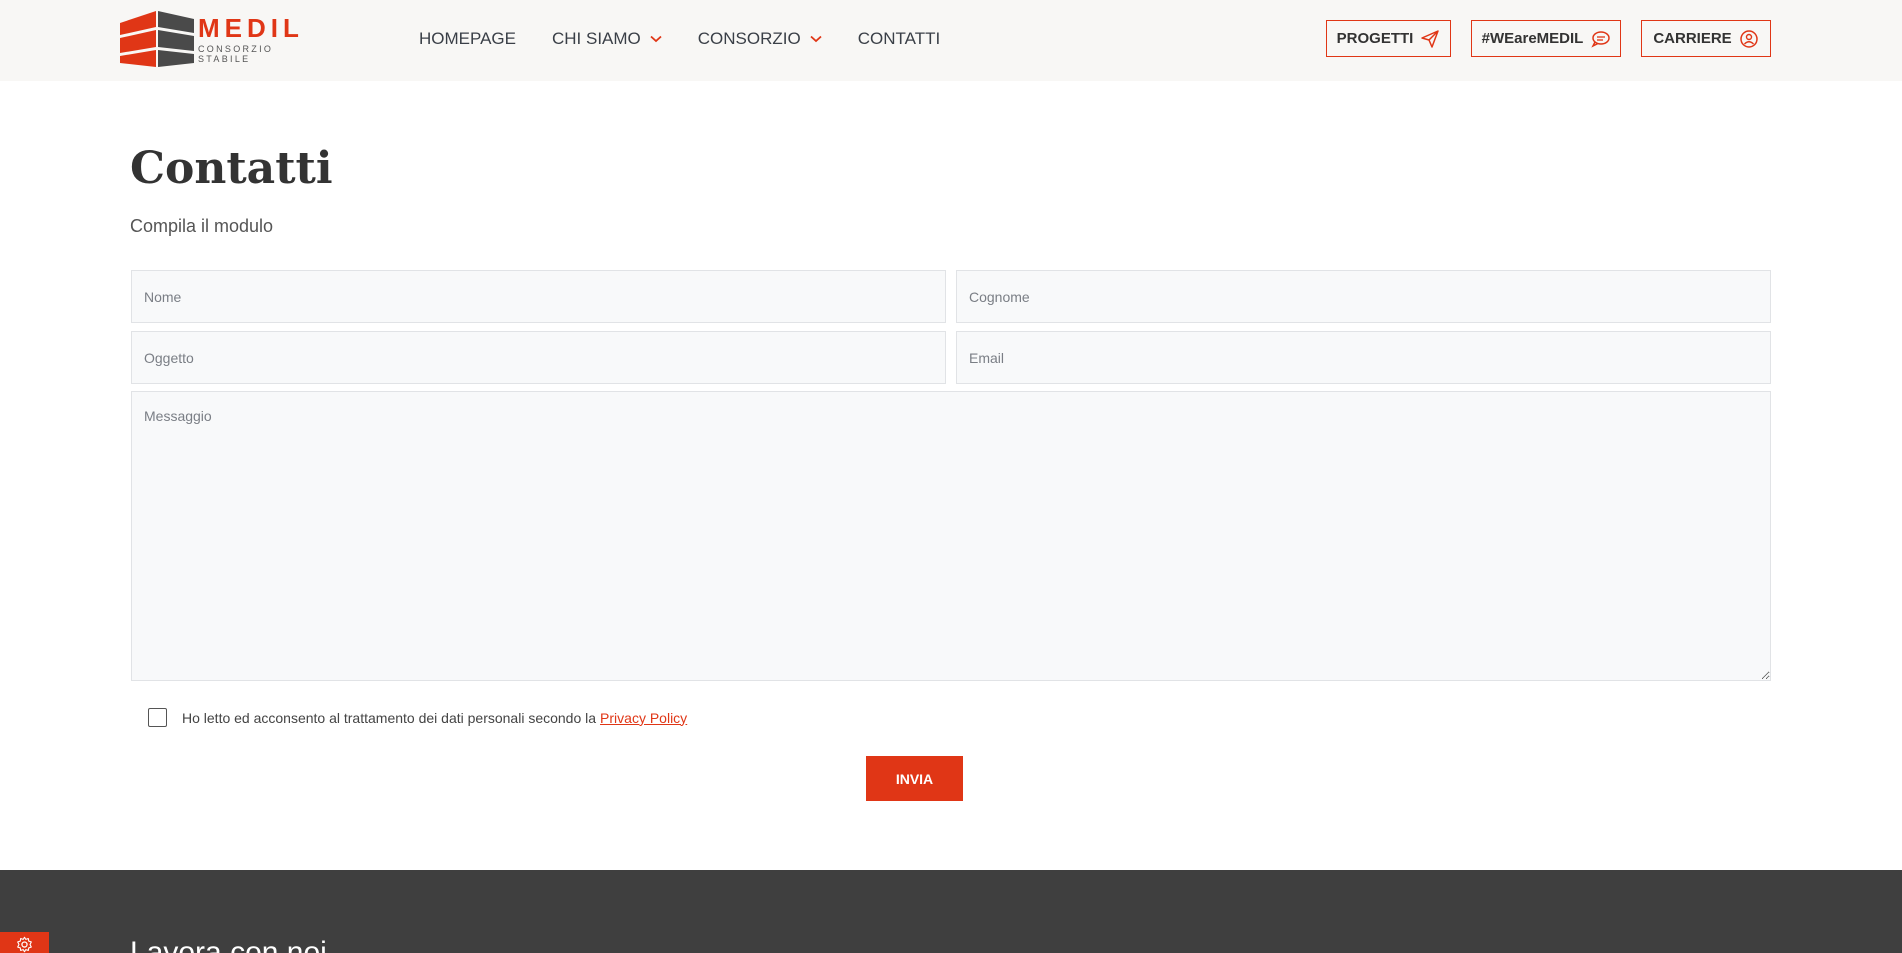 The height and width of the screenshot is (953, 1902). I want to click on nome-field, so click(538, 296).